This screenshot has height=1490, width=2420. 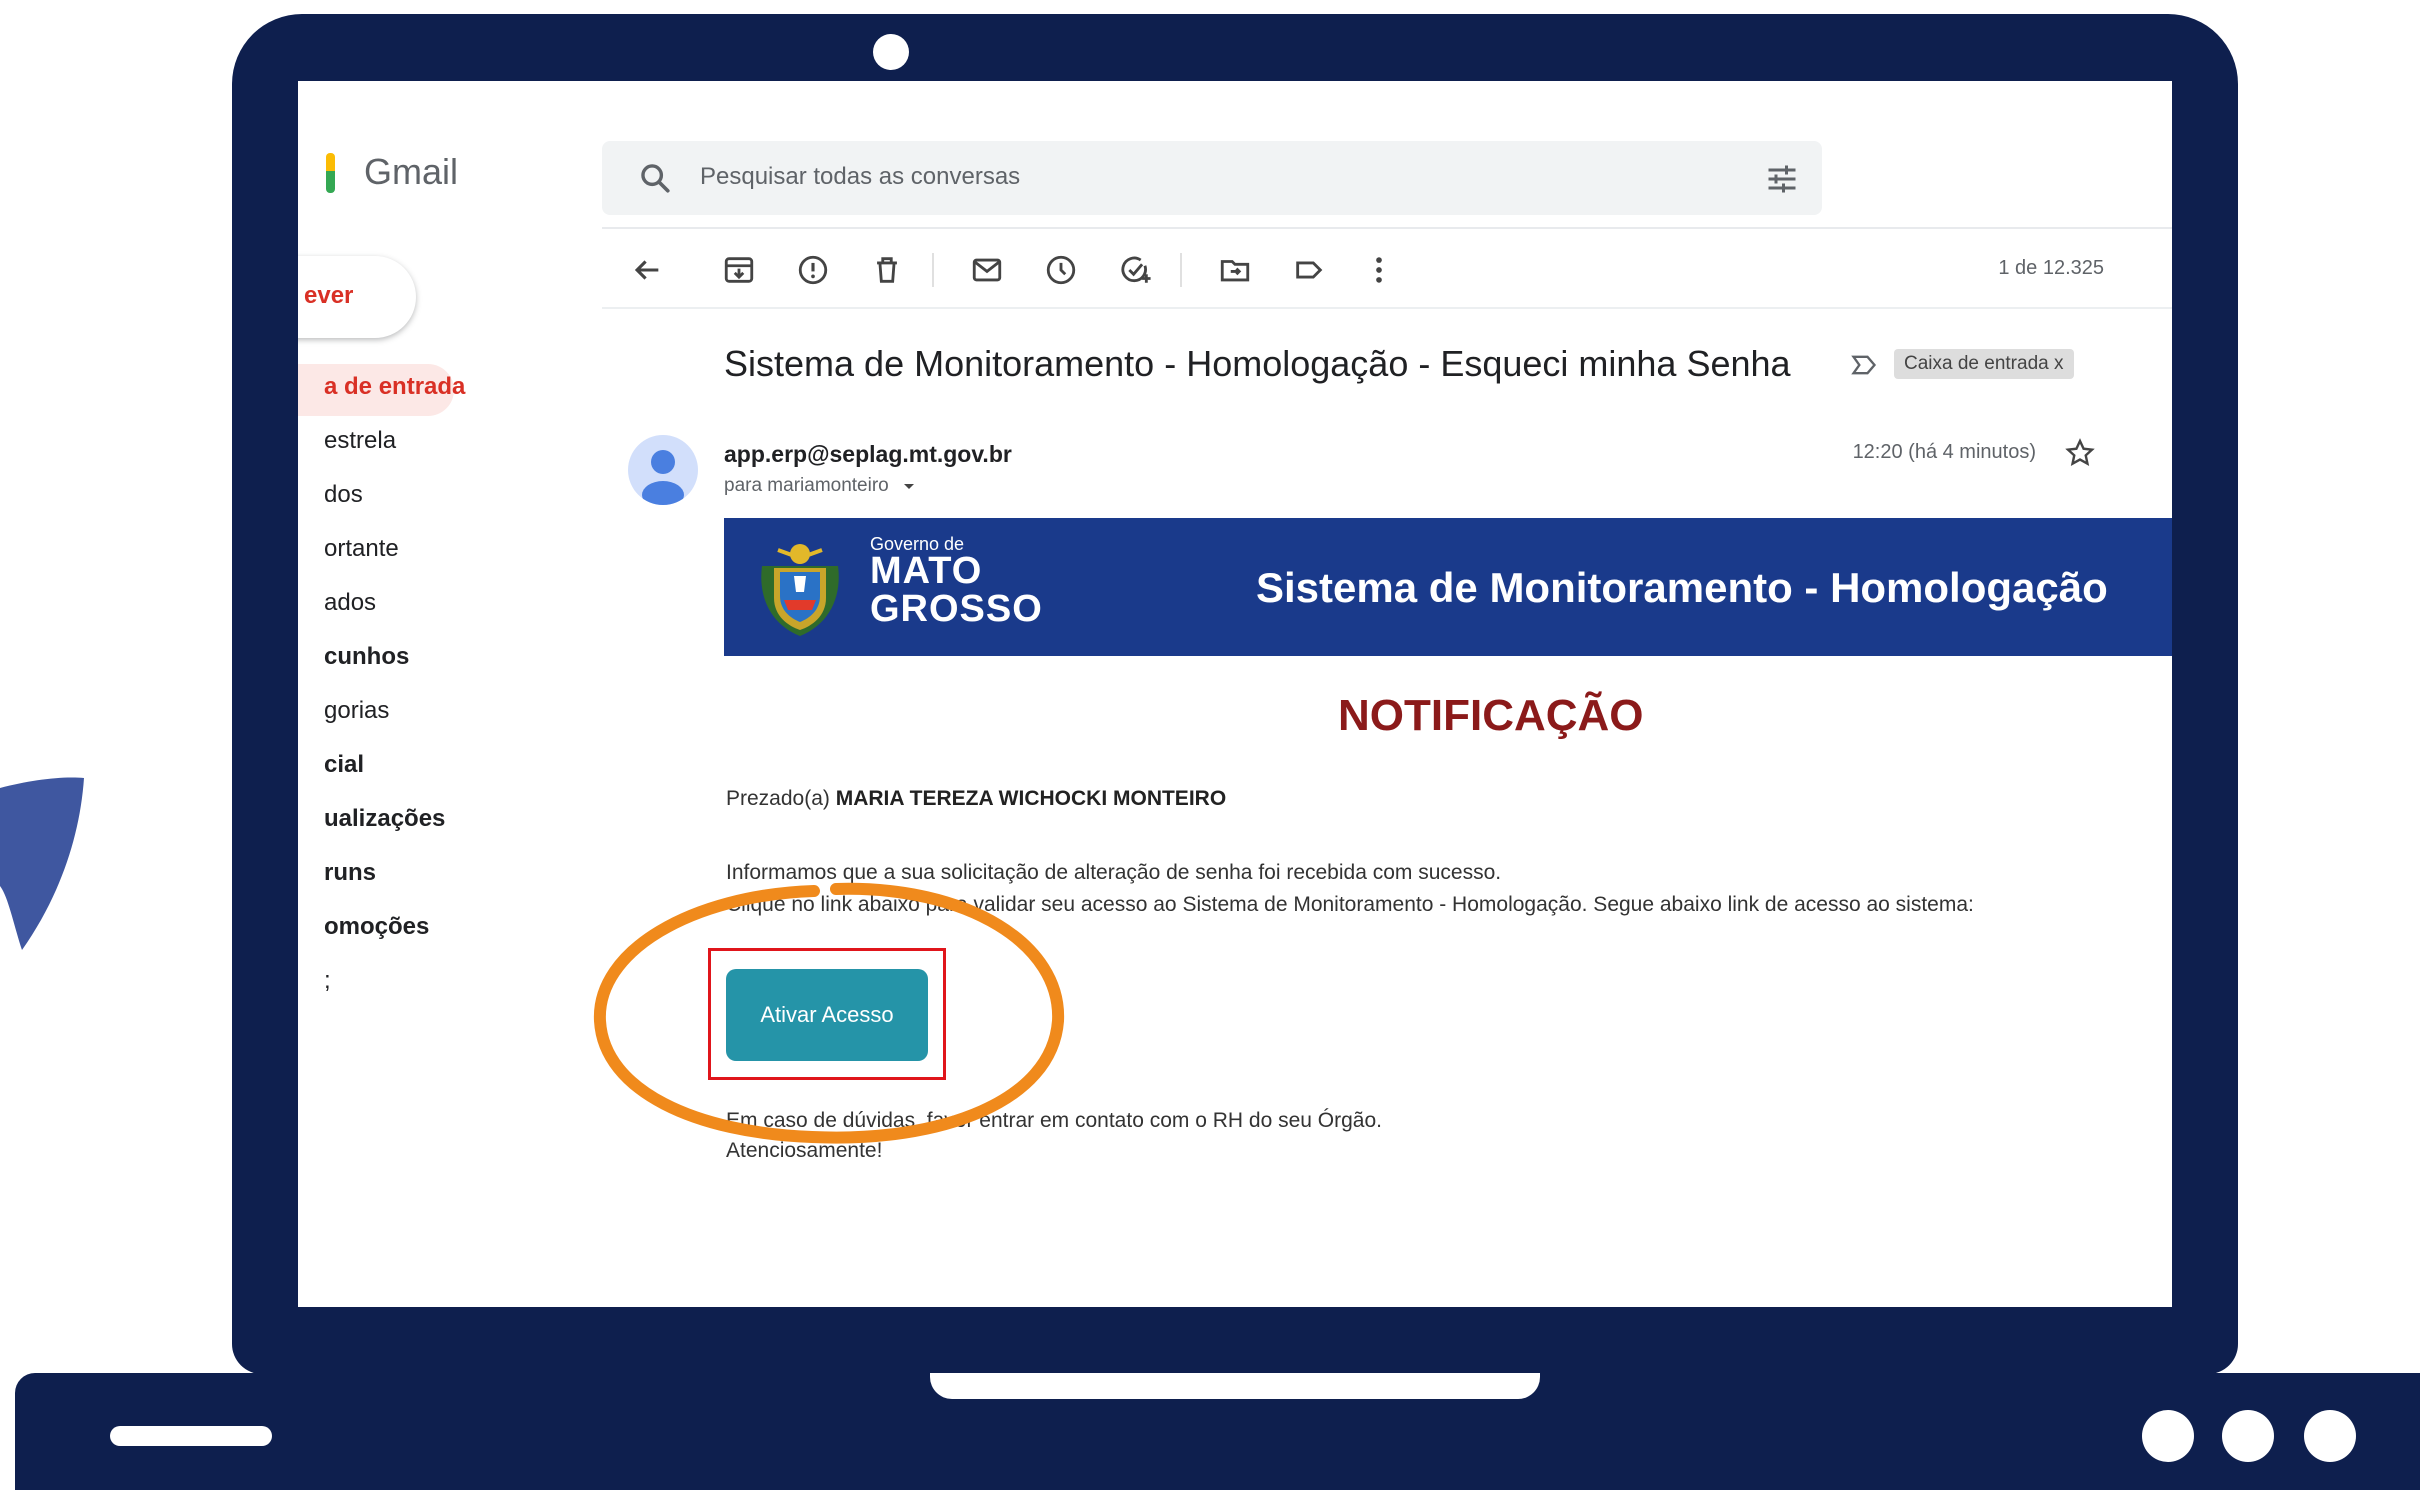 What do you see at coordinates (800, 590) in the screenshot?
I see `mato-grosso-coat-of-arms-icon` at bounding box center [800, 590].